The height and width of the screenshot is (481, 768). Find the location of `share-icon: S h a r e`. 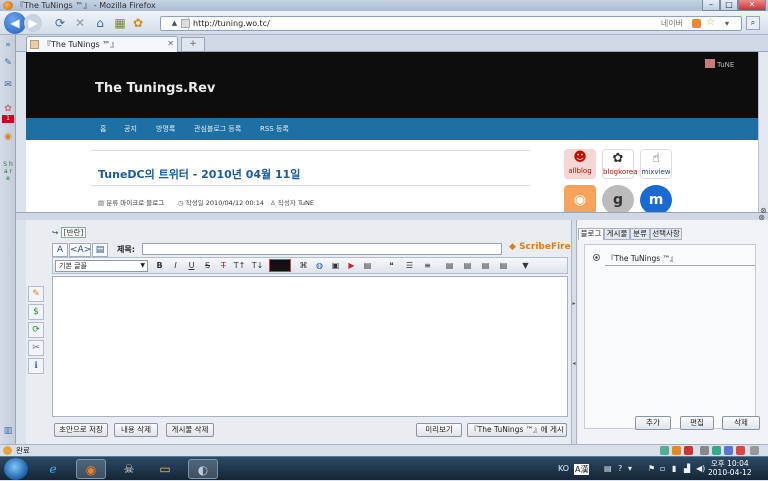

share-icon: S h a r e is located at coordinates (8, 176).